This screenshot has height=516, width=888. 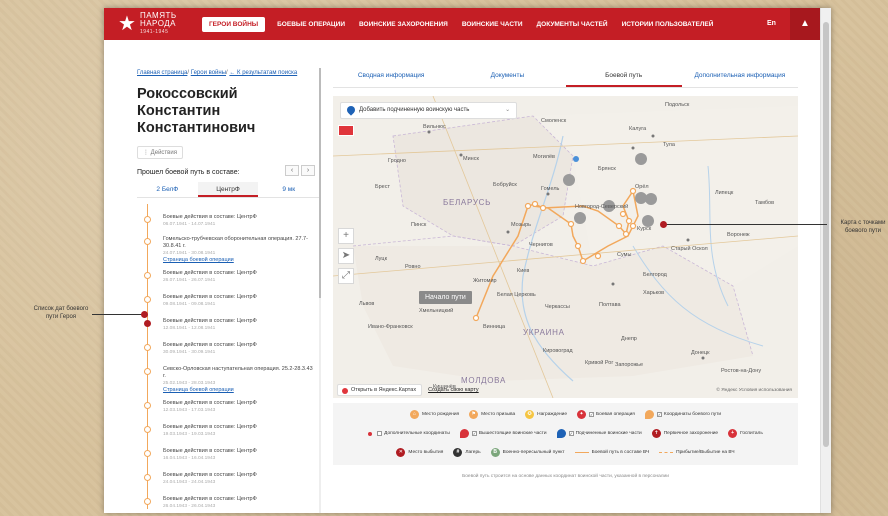 I want to click on breadcrumb-back-to-results: ← К результатам поиска, so click(x=263, y=73).